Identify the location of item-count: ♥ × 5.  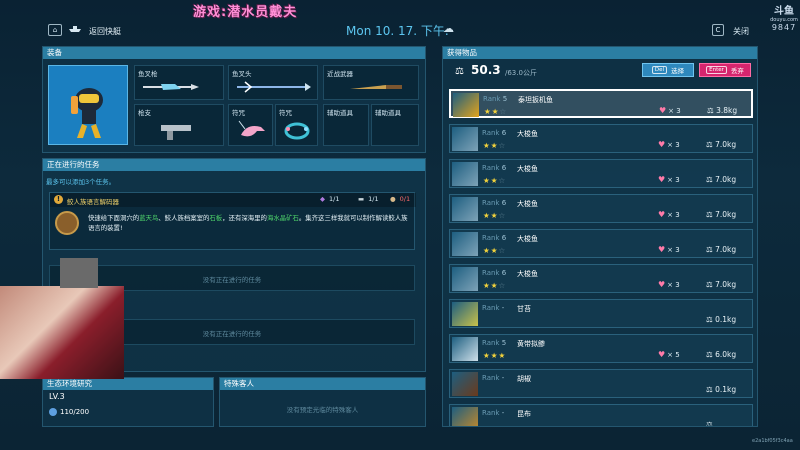
(669, 354).